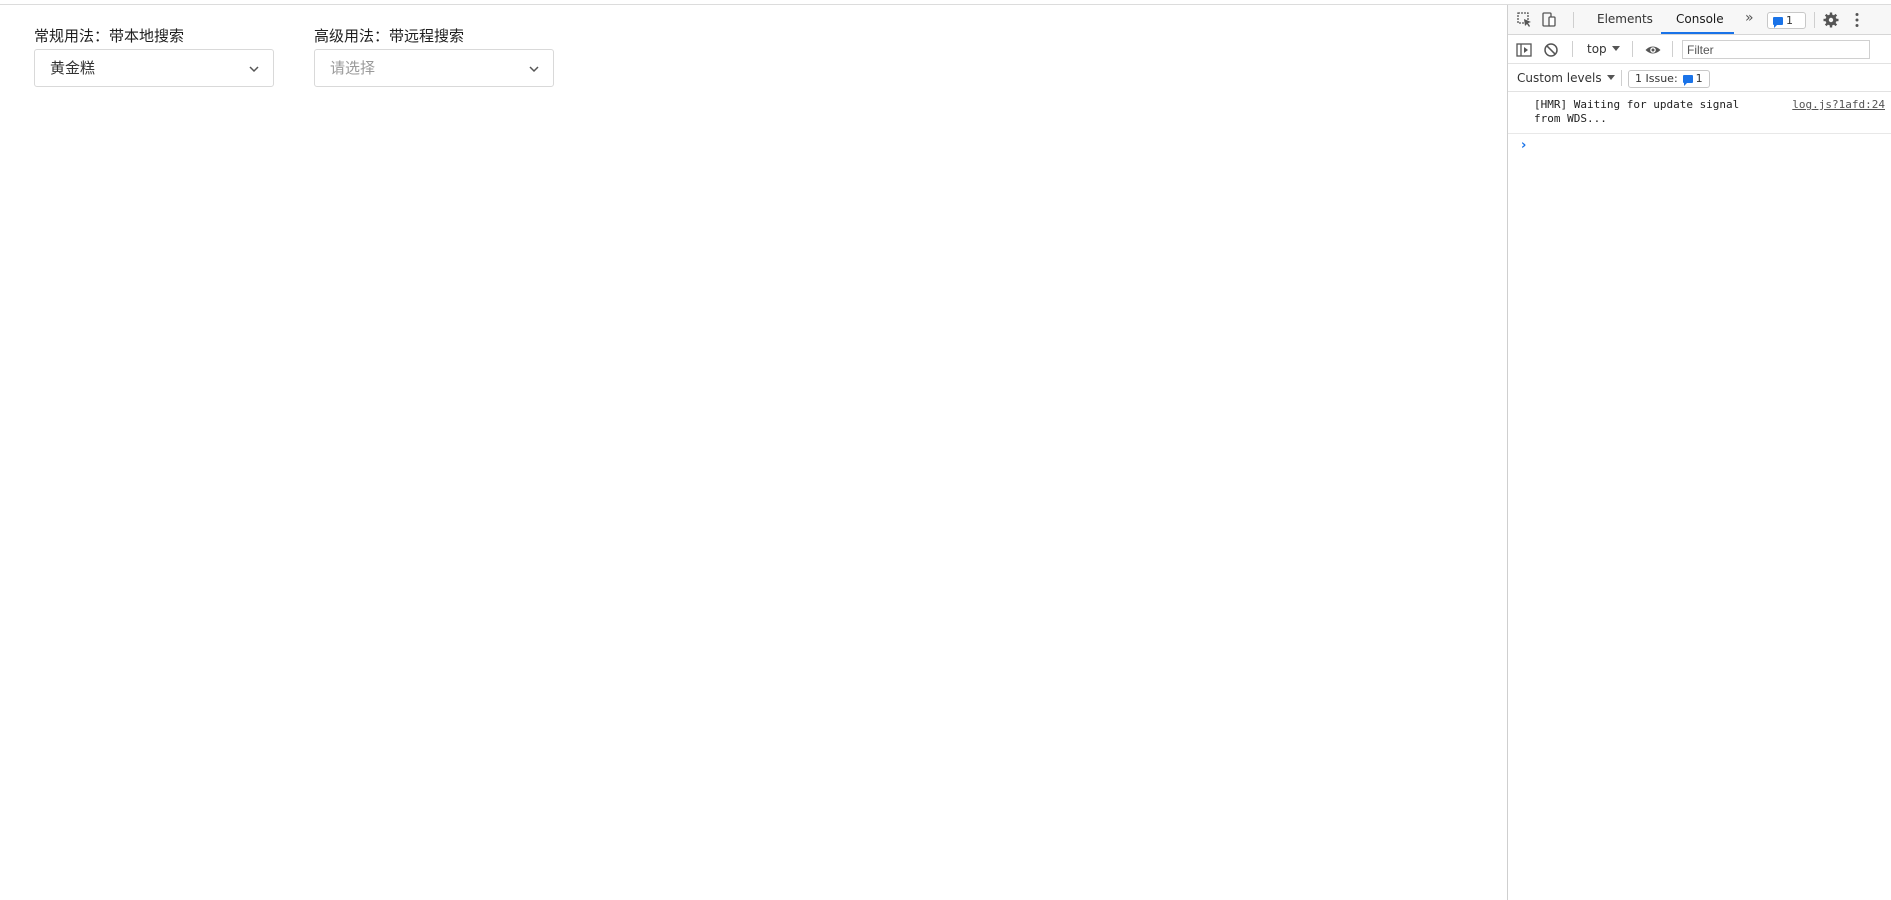  Describe the element at coordinates (1656, 78) in the screenshot. I see `issues-label: 1 Issue:` at that location.